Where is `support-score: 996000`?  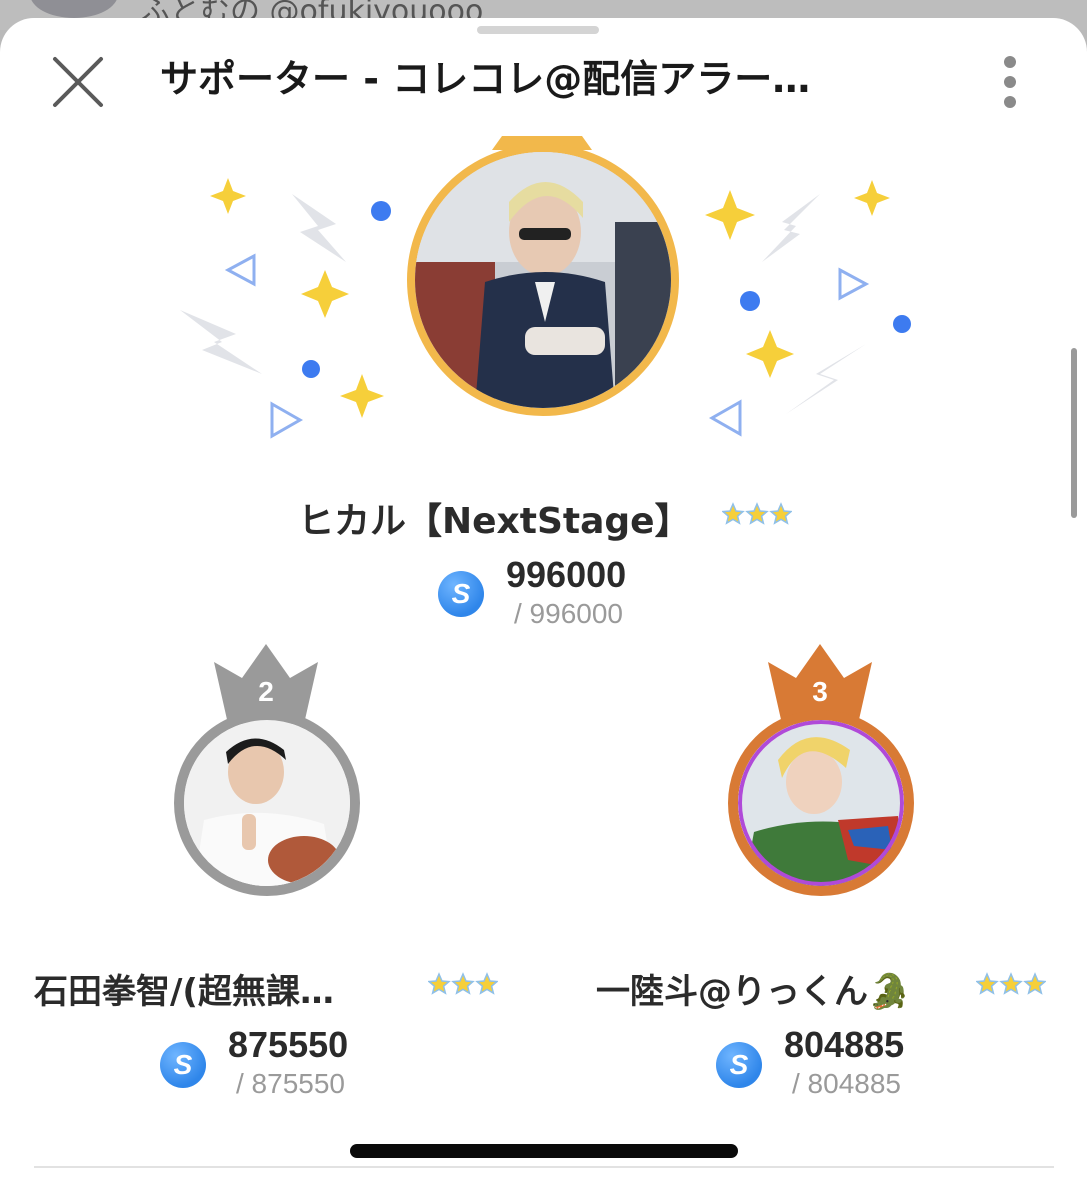
support-score: 996000 is located at coordinates (566, 574).